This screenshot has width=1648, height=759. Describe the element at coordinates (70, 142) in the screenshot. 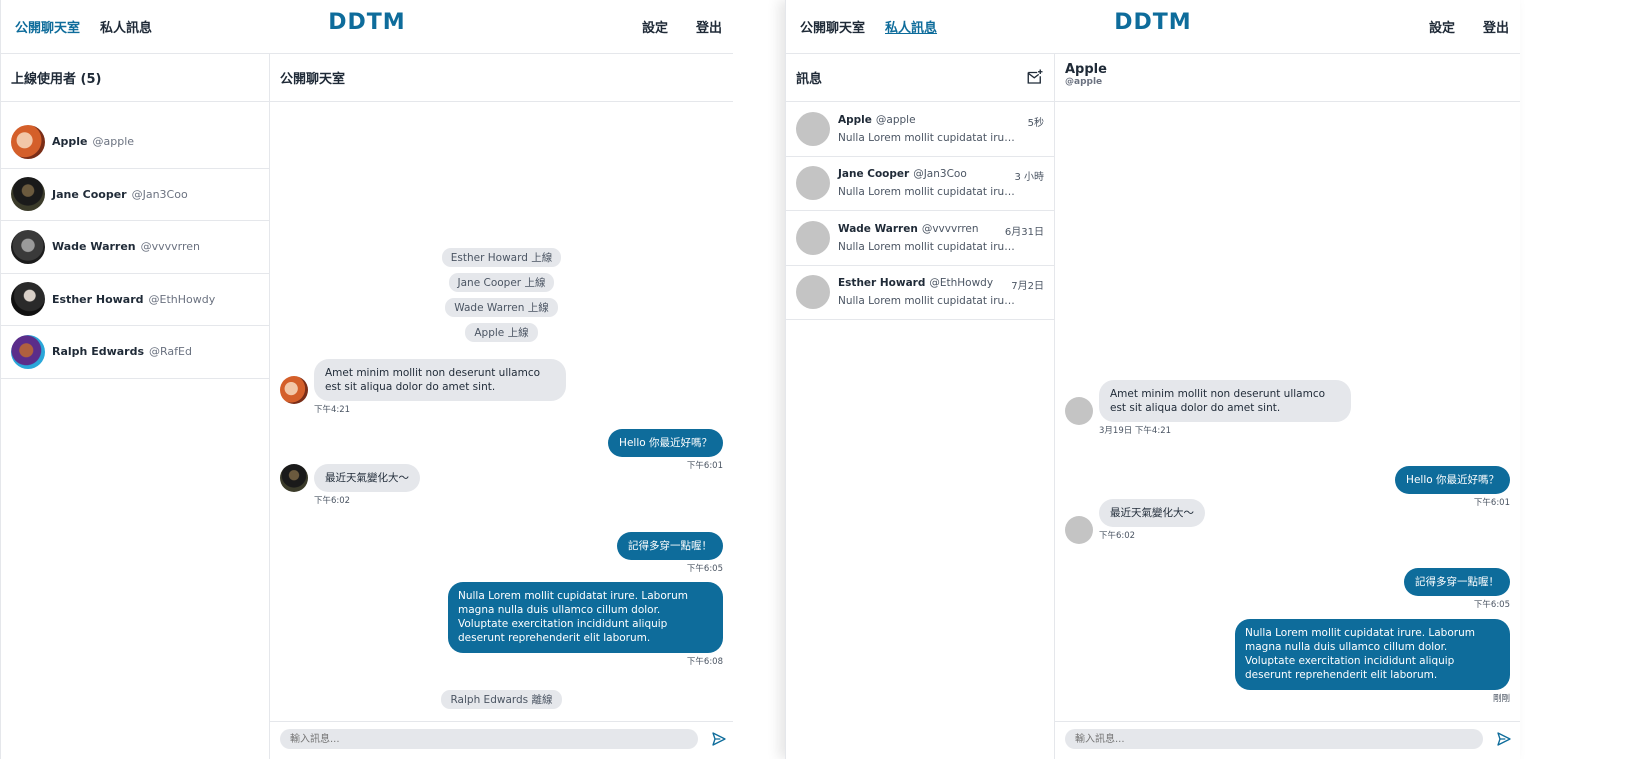

I see `user-name: Apple` at that location.